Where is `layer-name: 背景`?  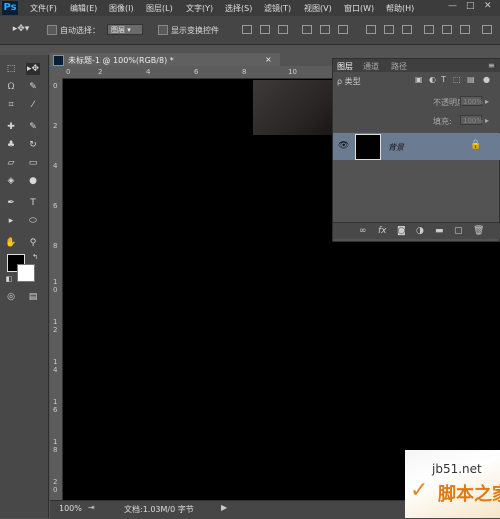
layer-name: 背景 is located at coordinates (396, 147).